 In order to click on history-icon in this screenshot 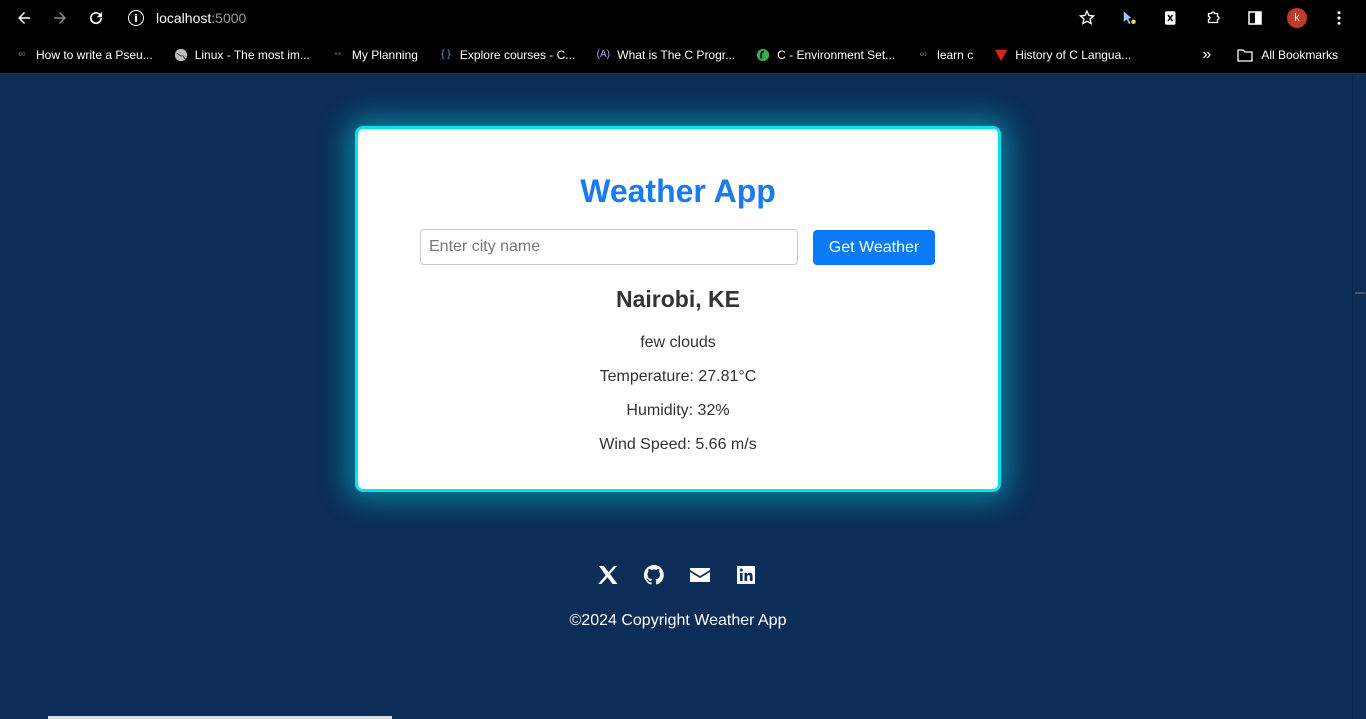, I will do `click(1001, 55)`.